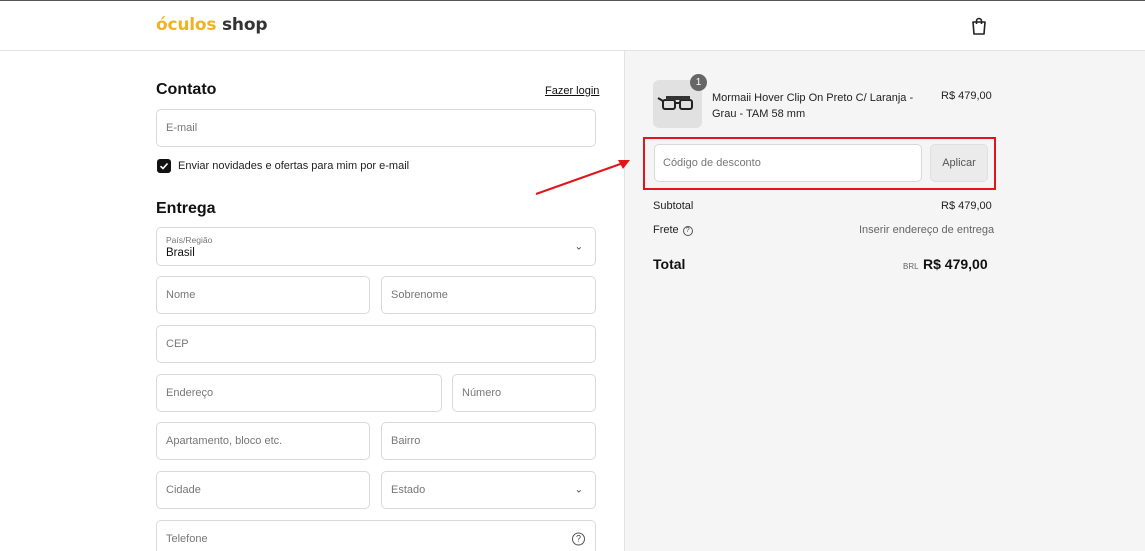 This screenshot has height=551, width=1145. I want to click on apartment-field: Apartamento, bloco etc., so click(263, 441).